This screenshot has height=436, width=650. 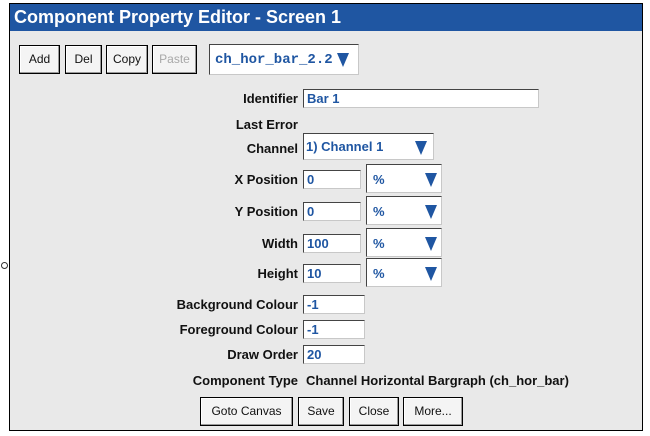 I want to click on x-position-label: X Position, so click(x=266, y=179).